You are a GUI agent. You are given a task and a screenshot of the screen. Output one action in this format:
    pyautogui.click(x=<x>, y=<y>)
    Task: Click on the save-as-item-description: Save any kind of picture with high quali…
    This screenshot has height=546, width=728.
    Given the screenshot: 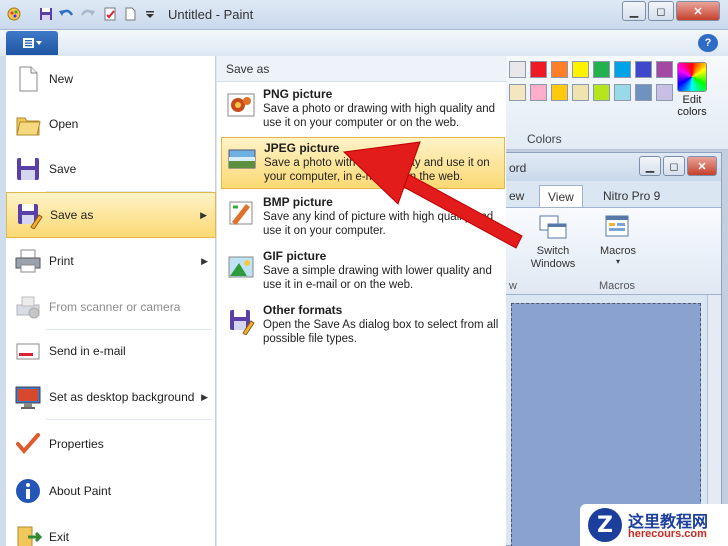 What is the action you would take?
    pyautogui.click(x=378, y=224)
    